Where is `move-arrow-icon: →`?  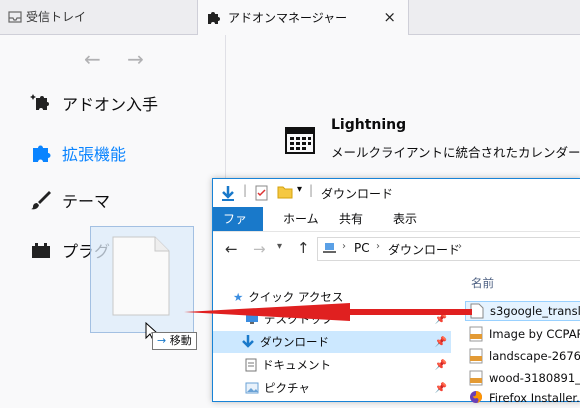 move-arrow-icon: → is located at coordinates (162, 340).